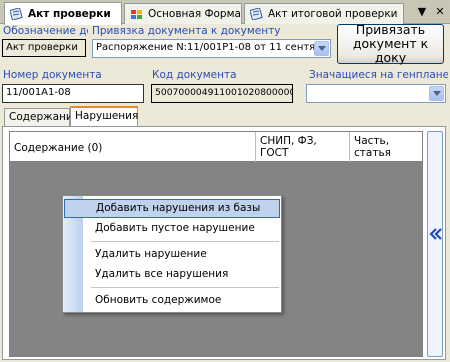  I want to click on binding-label: Привязка документа к документу, so click(186, 31).